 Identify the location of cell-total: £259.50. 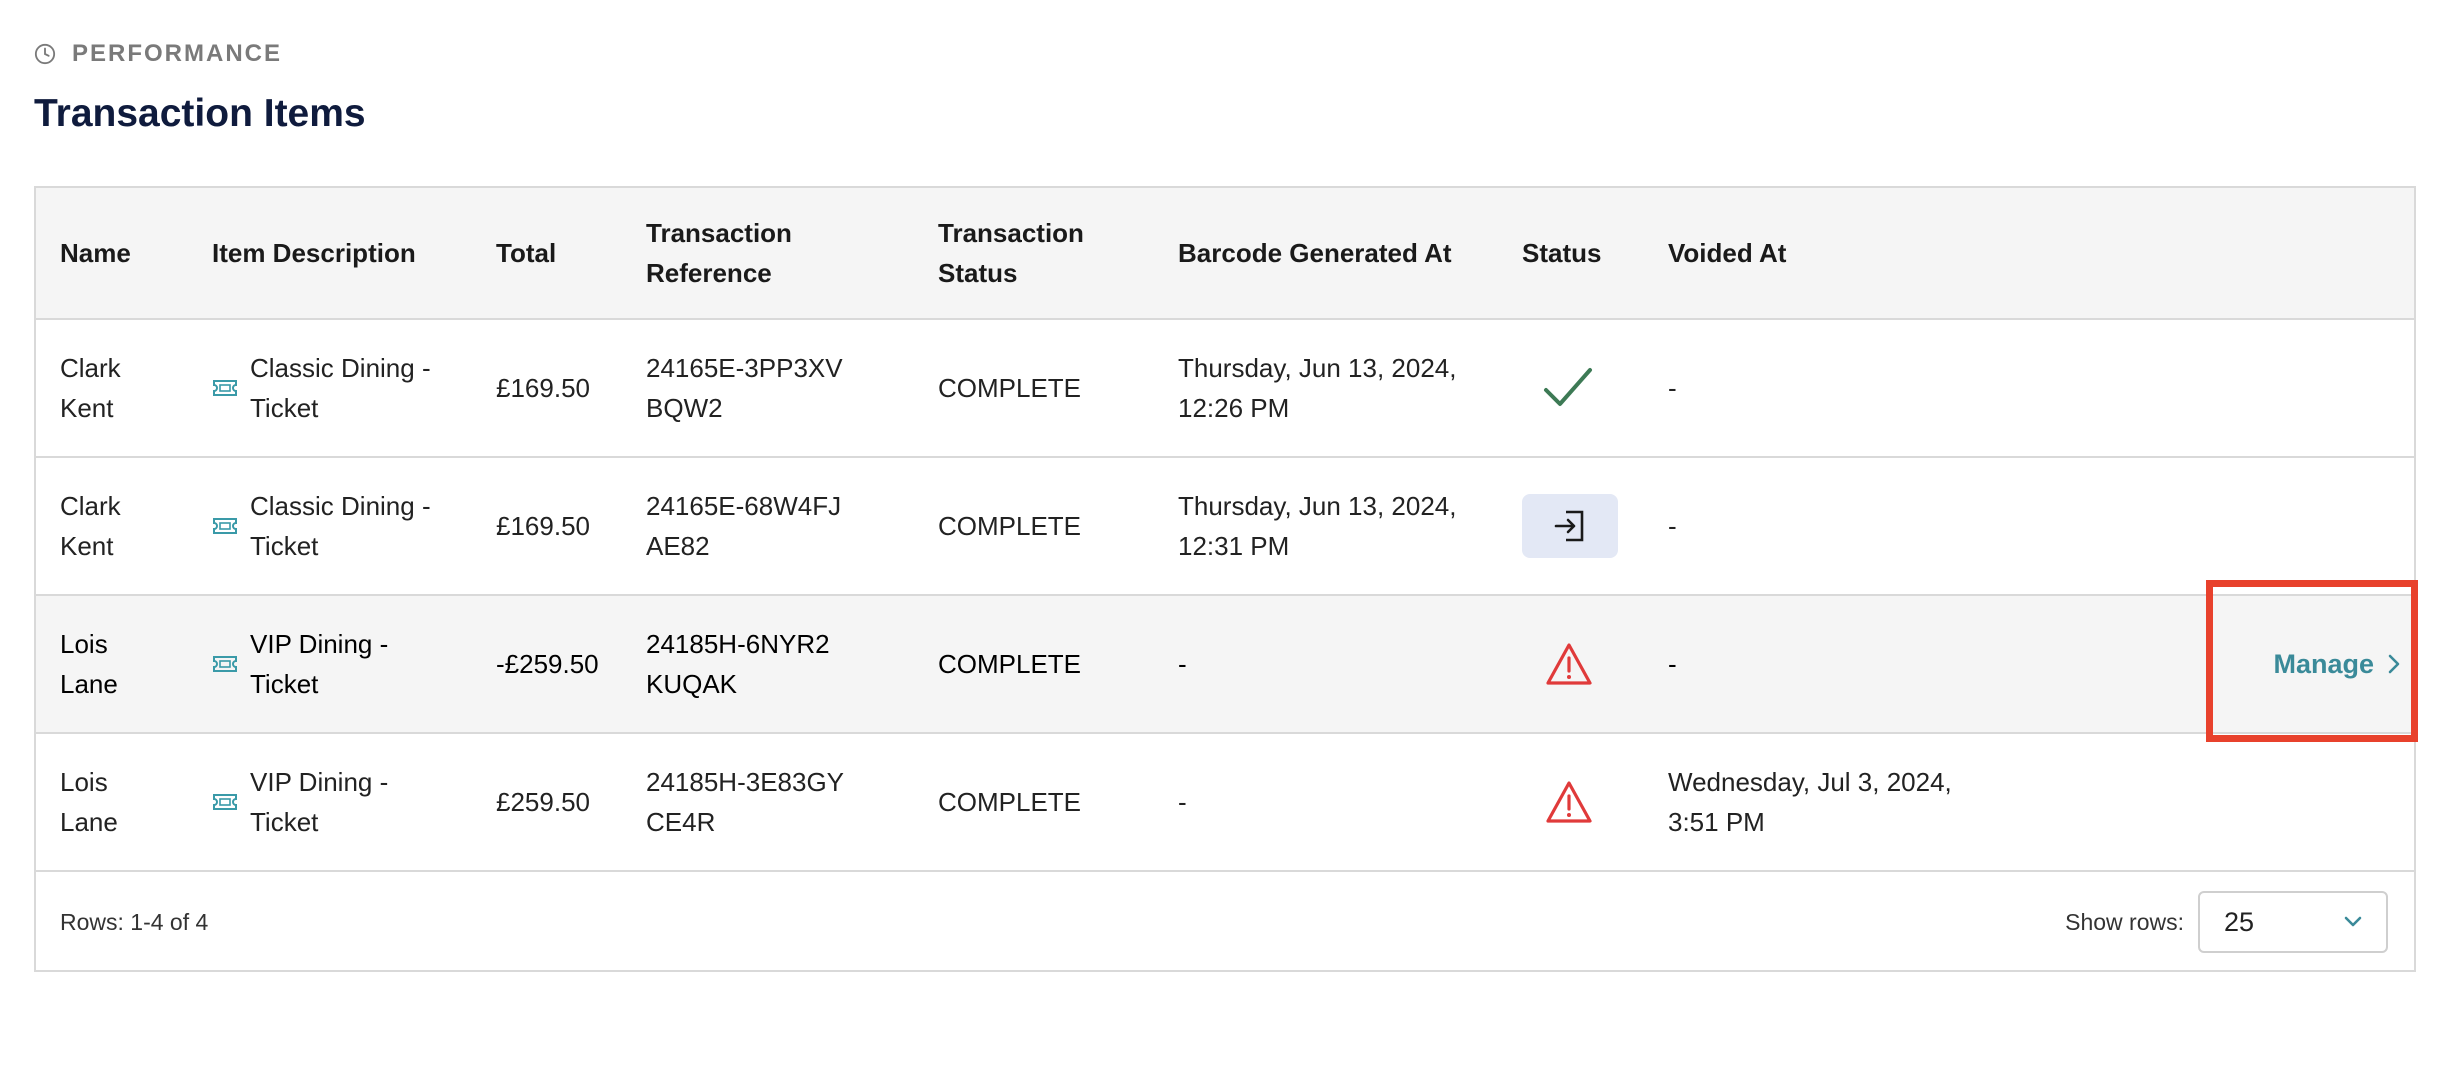
(543, 802).